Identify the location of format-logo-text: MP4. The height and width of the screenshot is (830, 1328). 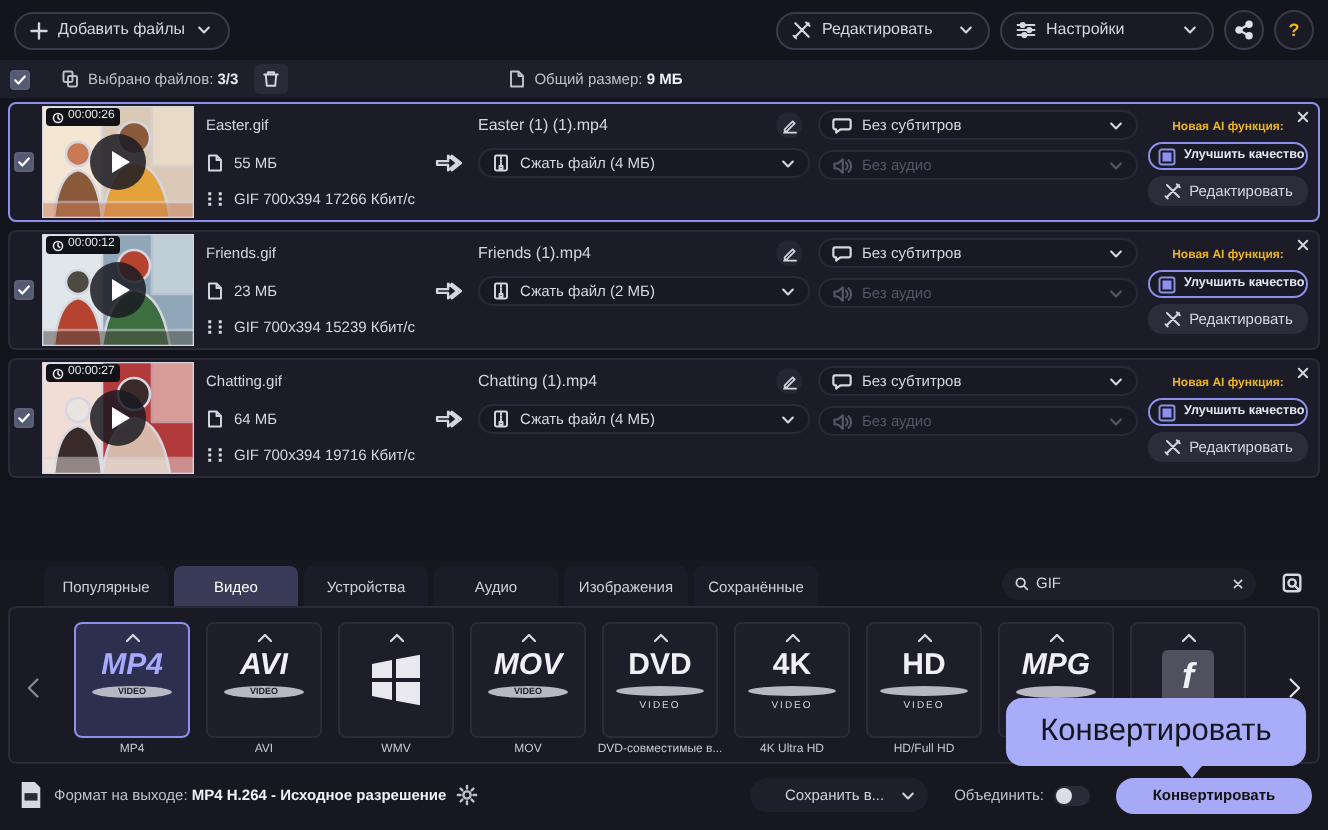
(132, 665).